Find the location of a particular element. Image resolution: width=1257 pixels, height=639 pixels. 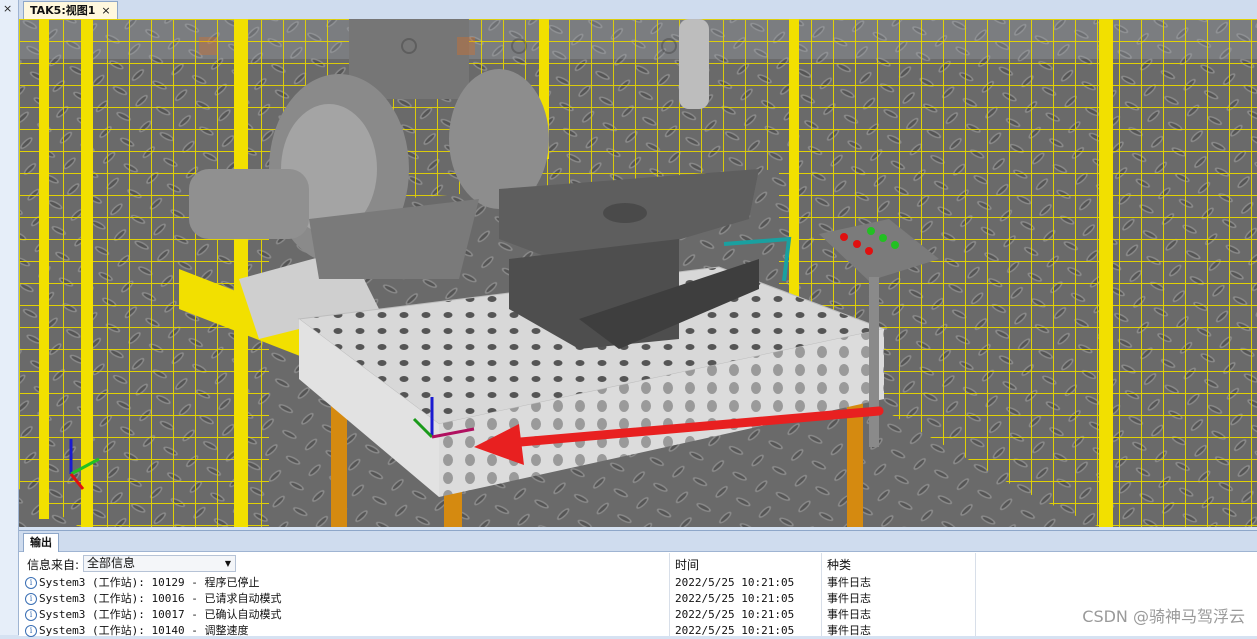

output-tab-bar: 输出 is located at coordinates (638, 541).